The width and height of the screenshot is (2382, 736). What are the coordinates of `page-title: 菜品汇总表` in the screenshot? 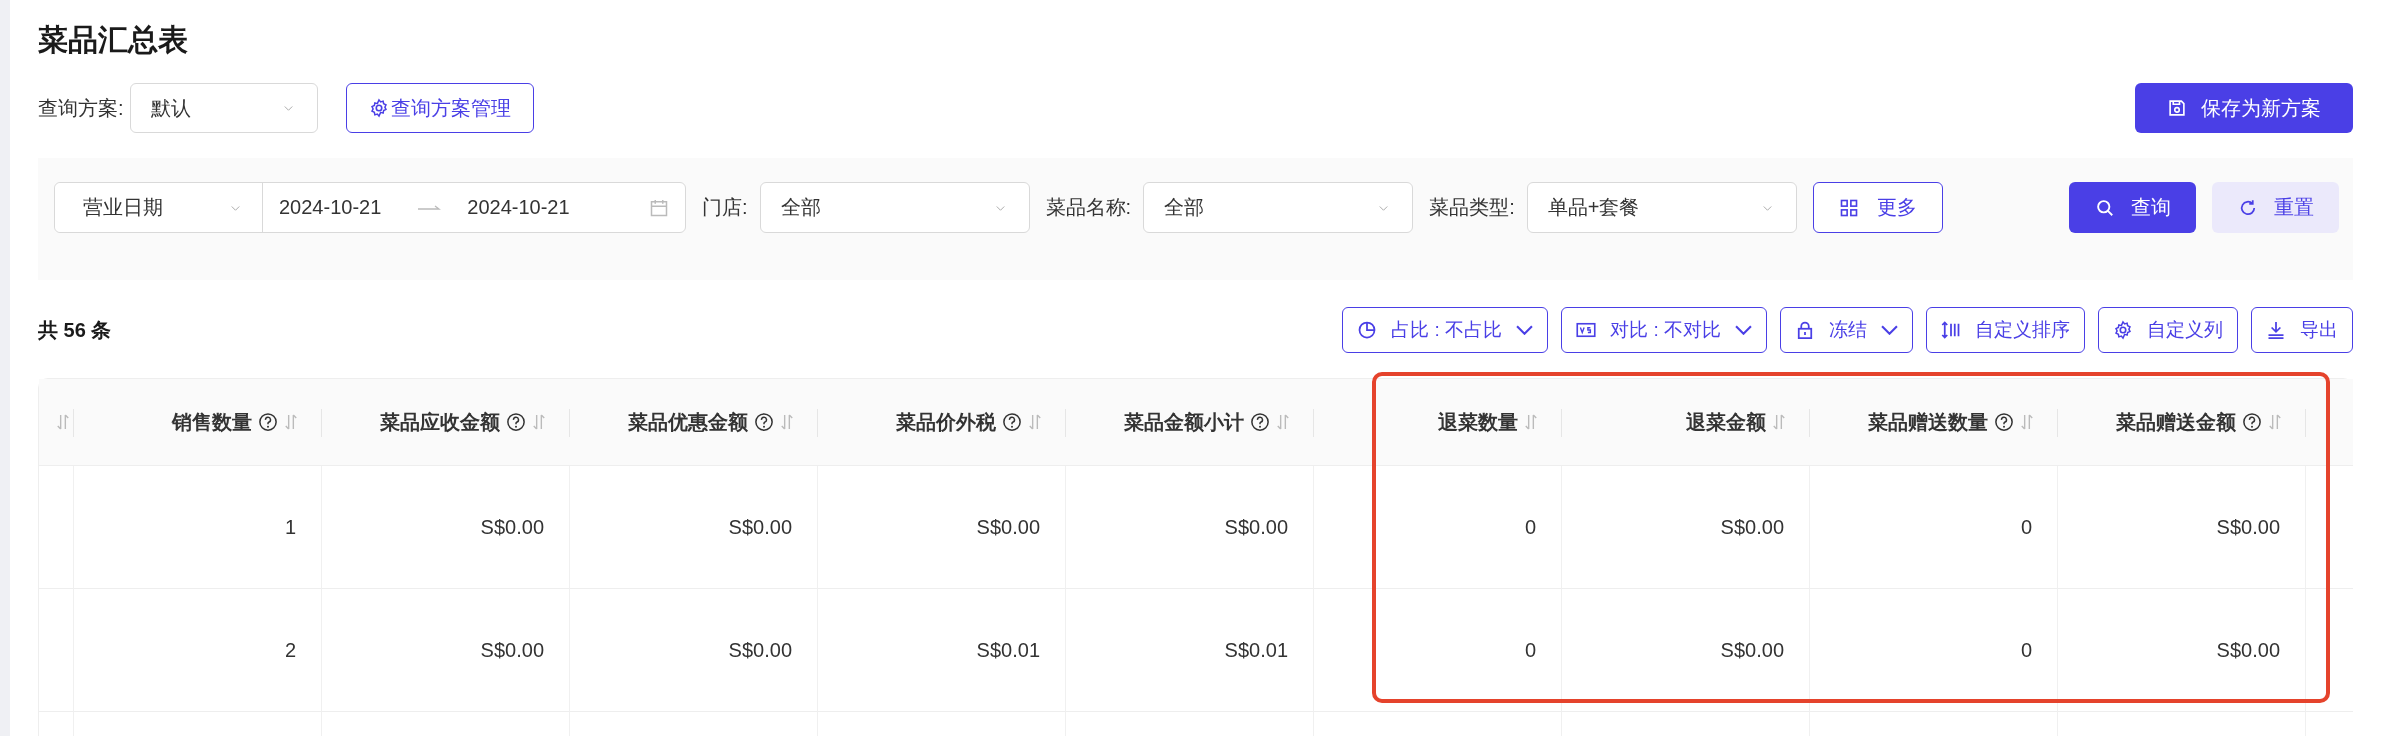 It's located at (113, 40).